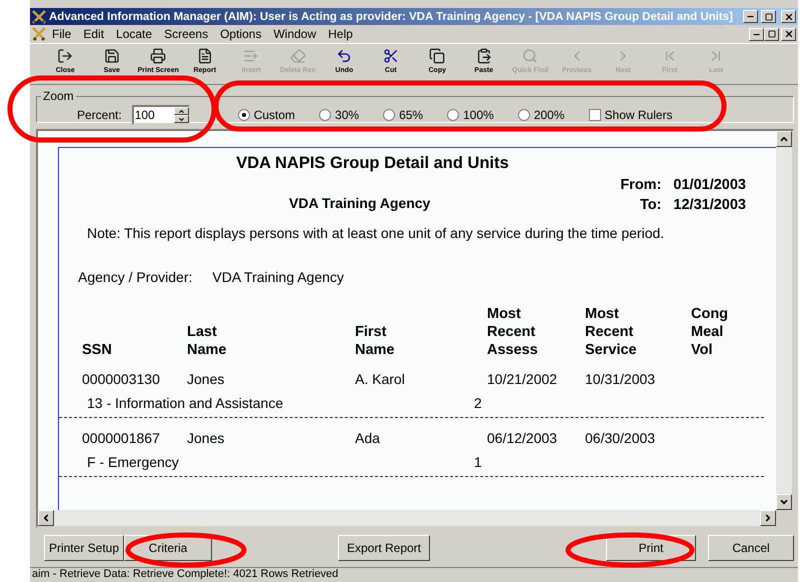 The height and width of the screenshot is (582, 804). Describe the element at coordinates (530, 56) in the screenshot. I see `search-icon` at that location.